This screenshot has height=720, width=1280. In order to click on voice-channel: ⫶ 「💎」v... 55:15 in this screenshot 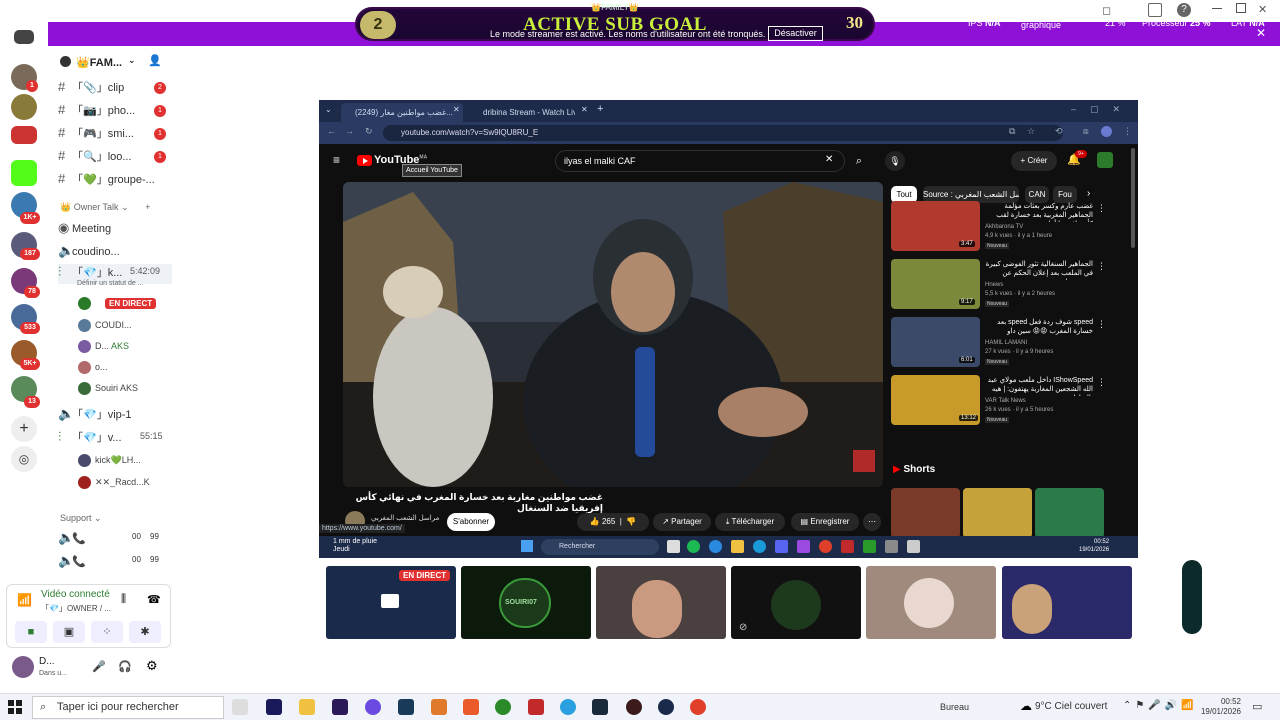, I will do `click(115, 439)`.